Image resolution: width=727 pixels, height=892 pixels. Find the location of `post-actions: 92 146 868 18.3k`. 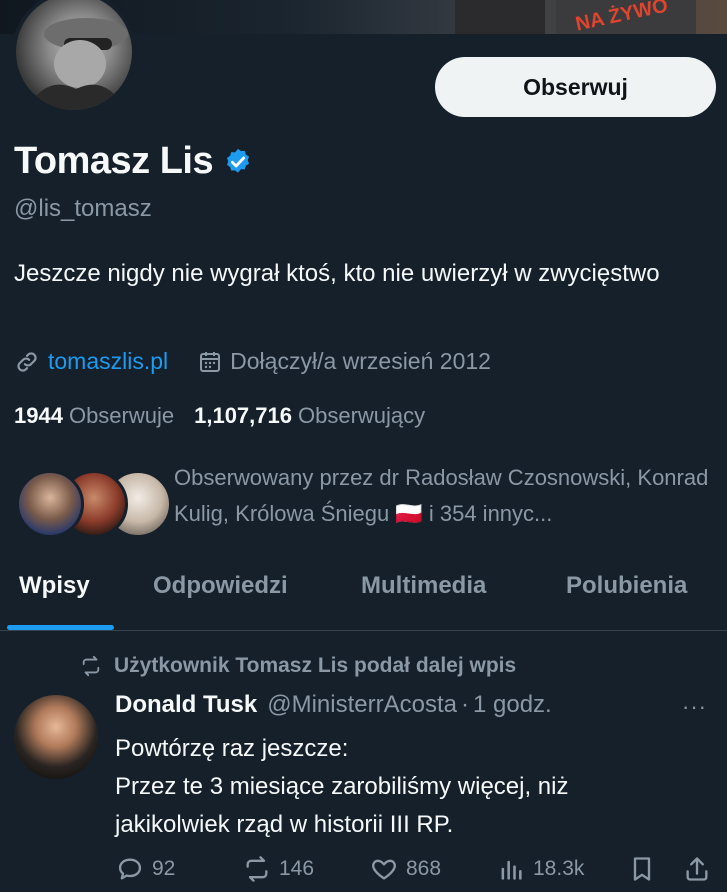

post-actions: 92 146 868 18.3k is located at coordinates (363, 871).